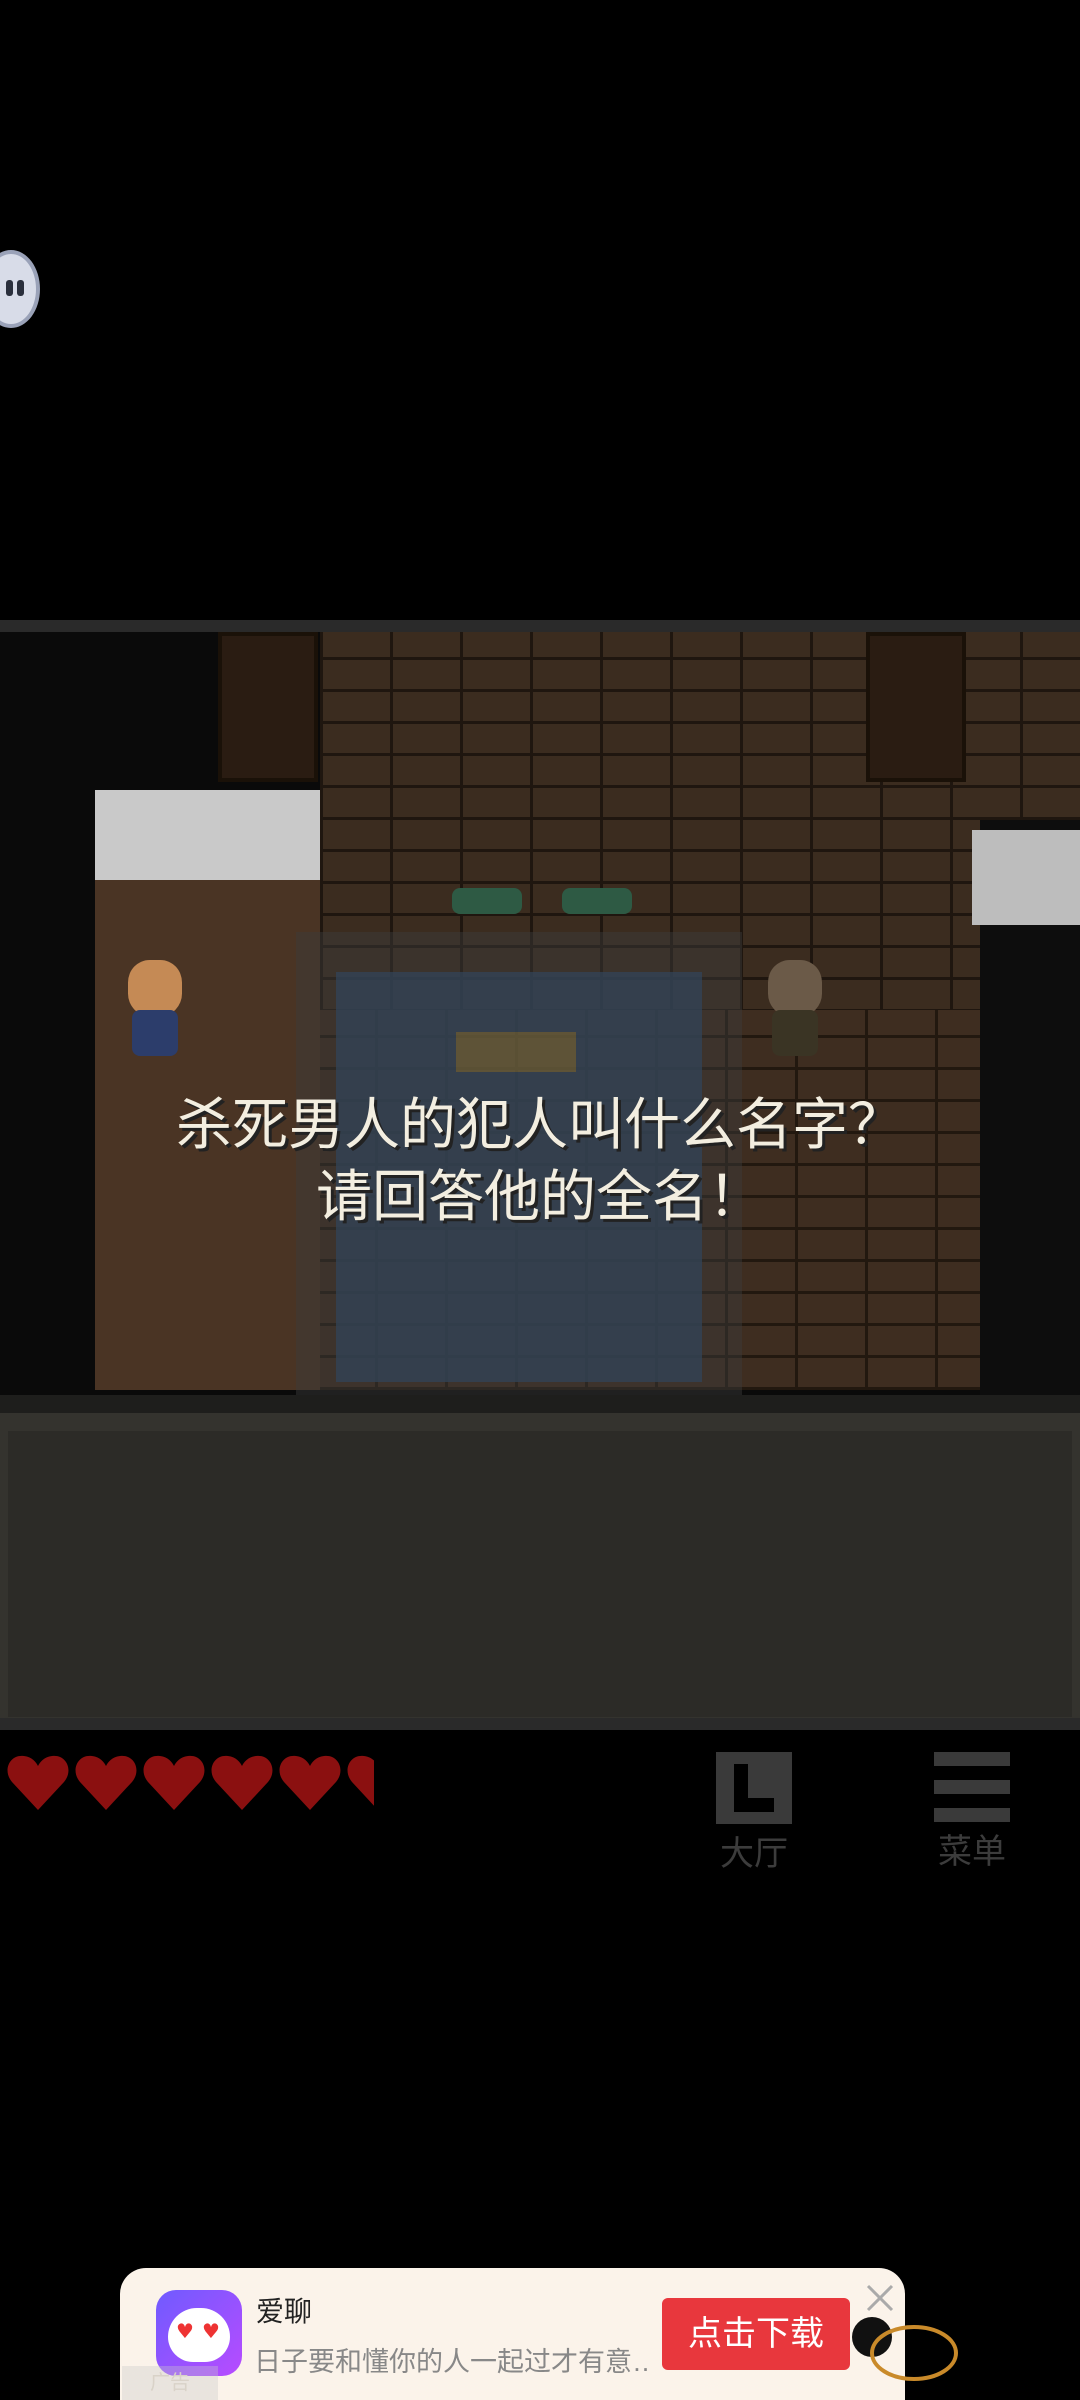  Describe the element at coordinates (972, 1787) in the screenshot. I see `menu-icon` at that location.